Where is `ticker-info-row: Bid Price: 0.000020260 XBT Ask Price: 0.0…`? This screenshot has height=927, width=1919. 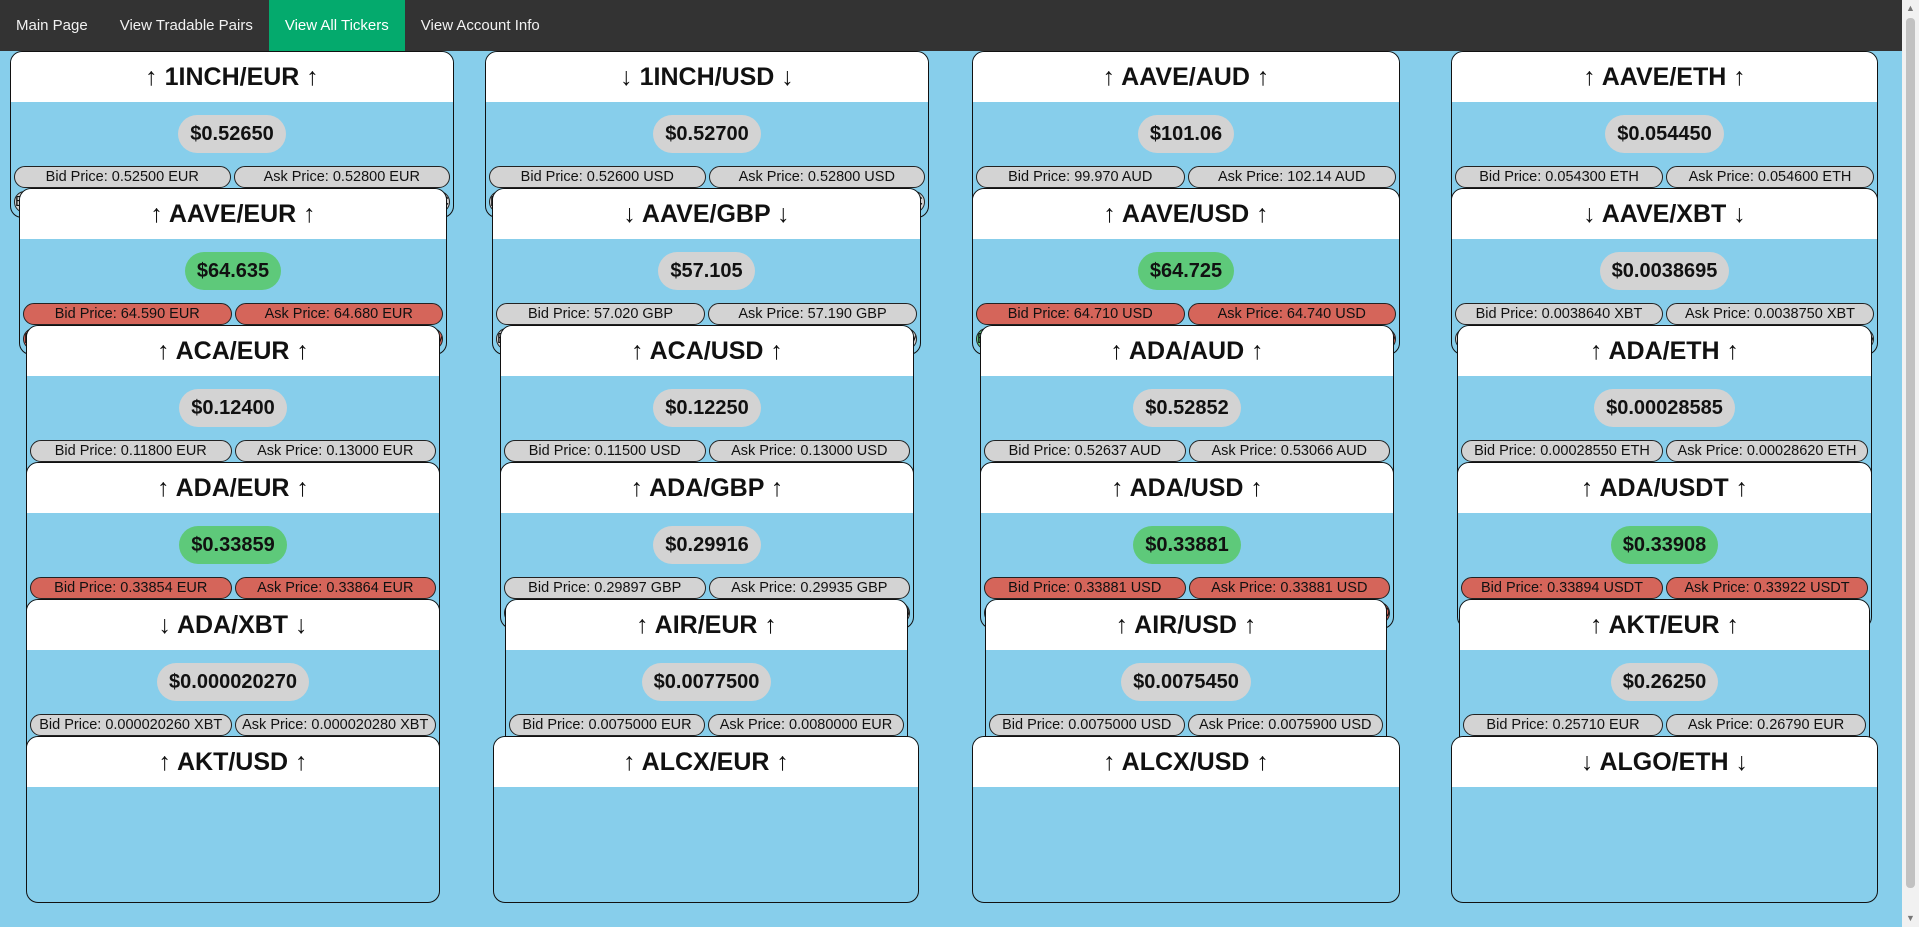 ticker-info-row: Bid Price: 0.000020260 XBT Ask Price: 0.0… is located at coordinates (233, 725).